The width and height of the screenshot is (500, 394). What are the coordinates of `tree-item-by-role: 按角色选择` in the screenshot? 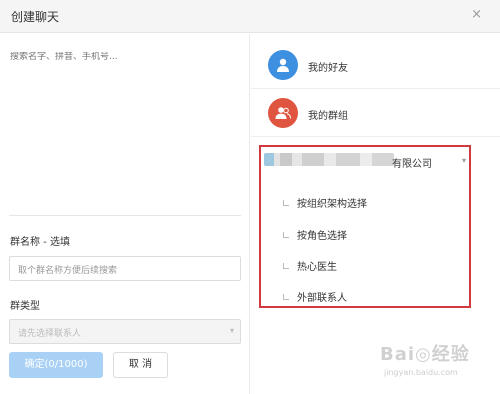 It's located at (315, 234).